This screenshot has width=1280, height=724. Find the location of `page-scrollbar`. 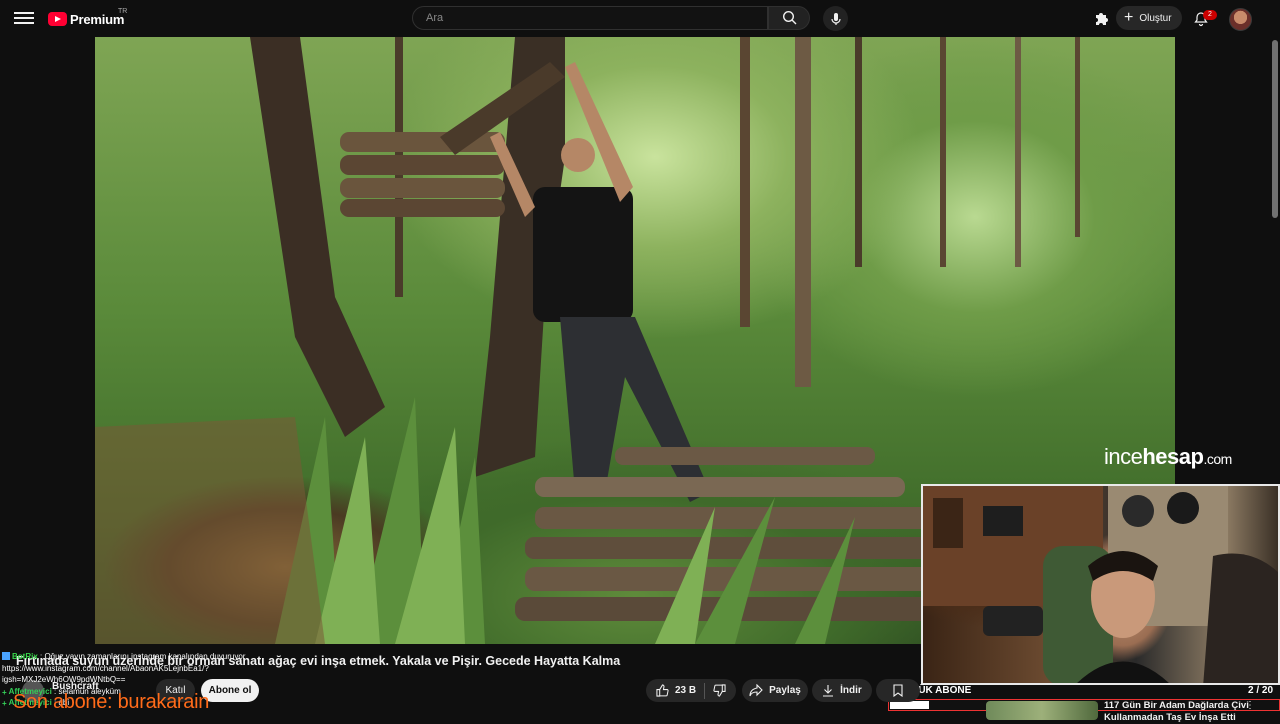

page-scrollbar is located at coordinates (1275, 129).